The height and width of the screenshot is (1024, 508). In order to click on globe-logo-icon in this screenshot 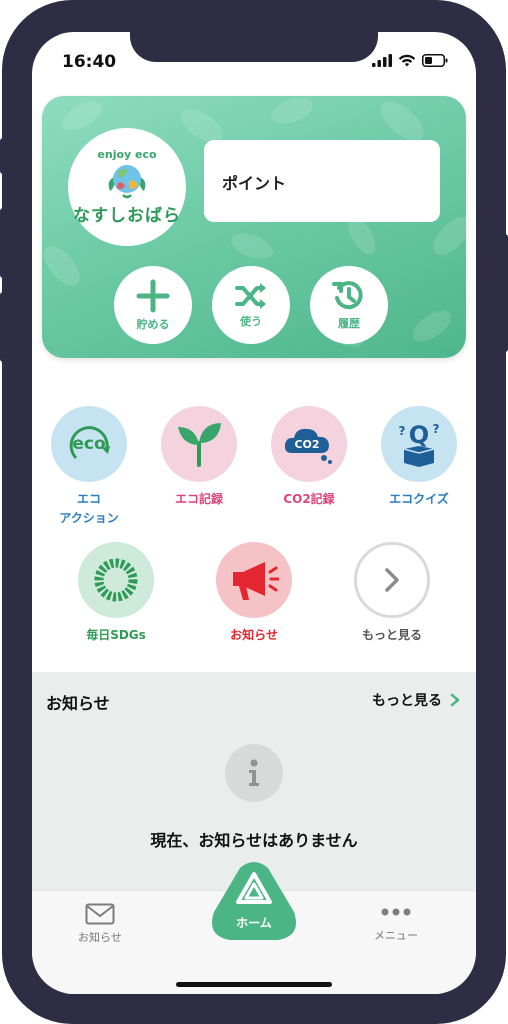, I will do `click(127, 182)`.